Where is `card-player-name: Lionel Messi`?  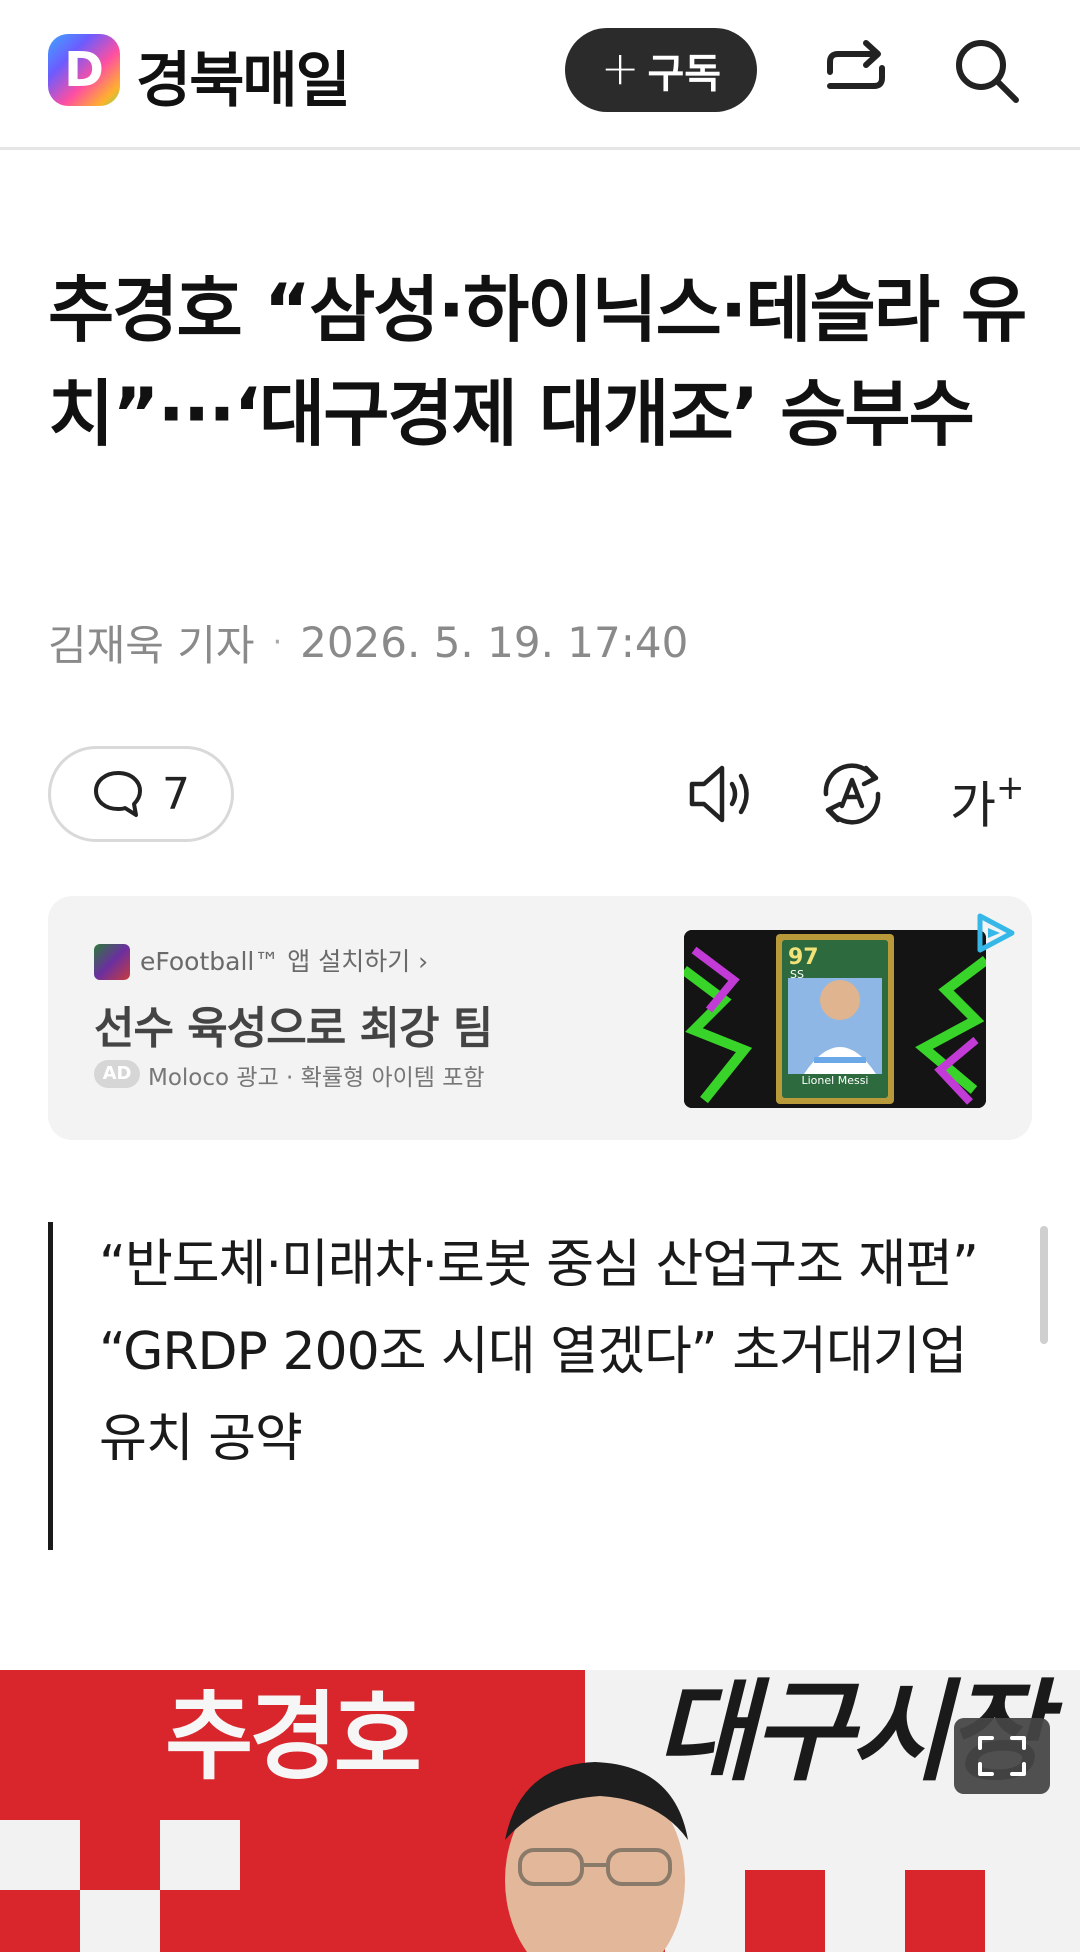 card-player-name: Lionel Messi is located at coordinates (835, 1080).